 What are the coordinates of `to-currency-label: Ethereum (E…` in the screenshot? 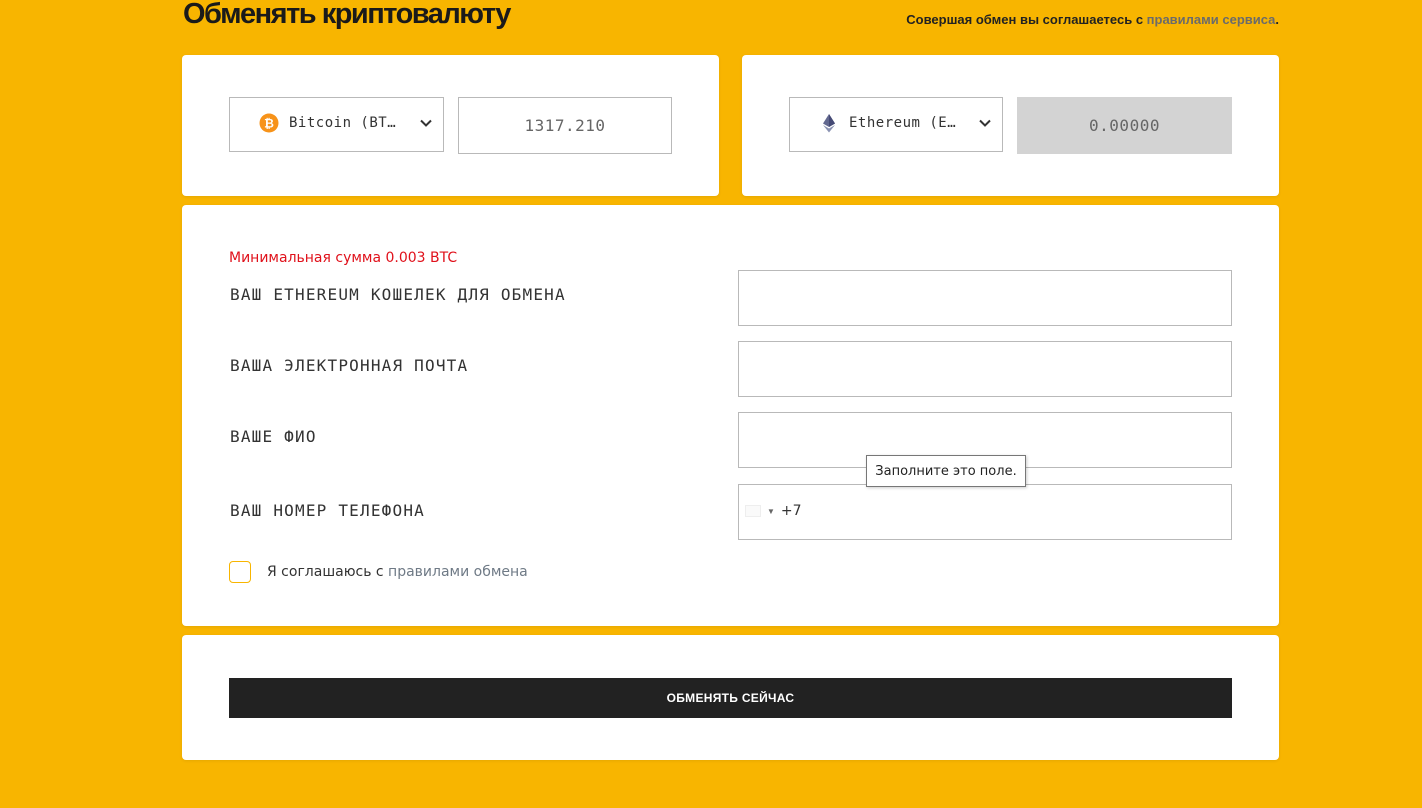 It's located at (903, 123).